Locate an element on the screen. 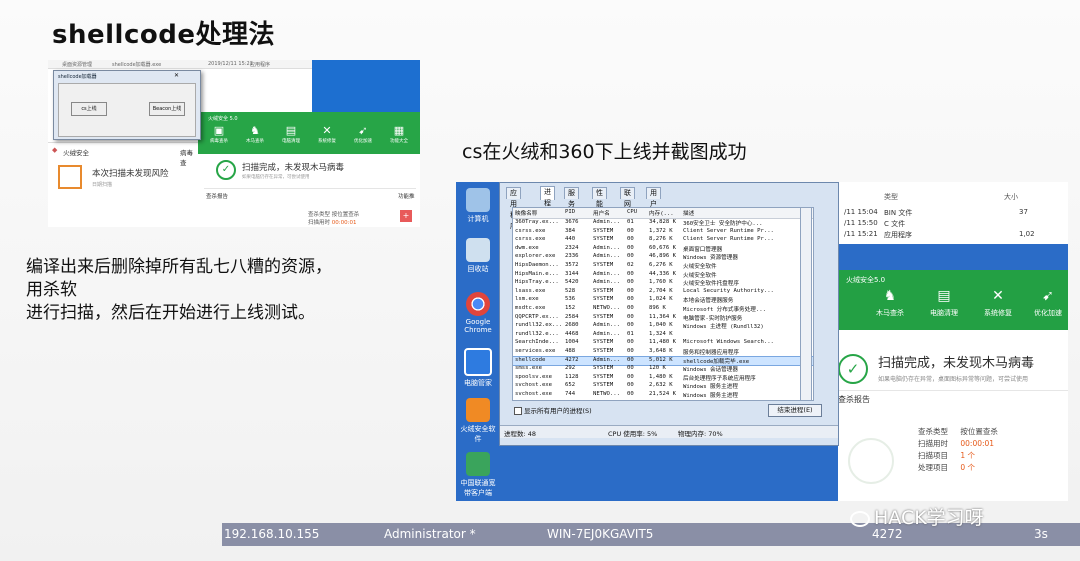 Image resolution: width=1080 pixels, height=561 pixels. checkbox-icon is located at coordinates (518, 411).